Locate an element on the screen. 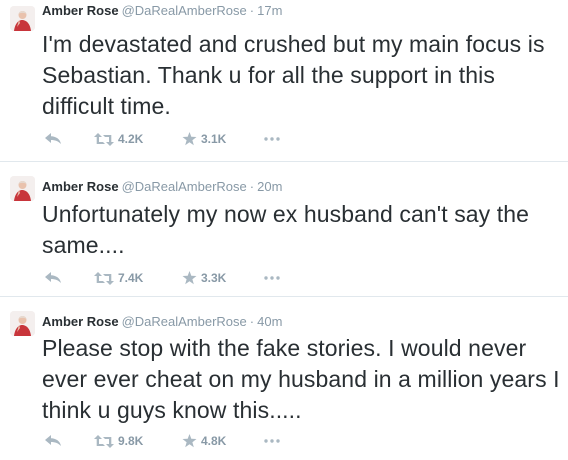  retweet-button: 7.4K is located at coordinates (118, 278).